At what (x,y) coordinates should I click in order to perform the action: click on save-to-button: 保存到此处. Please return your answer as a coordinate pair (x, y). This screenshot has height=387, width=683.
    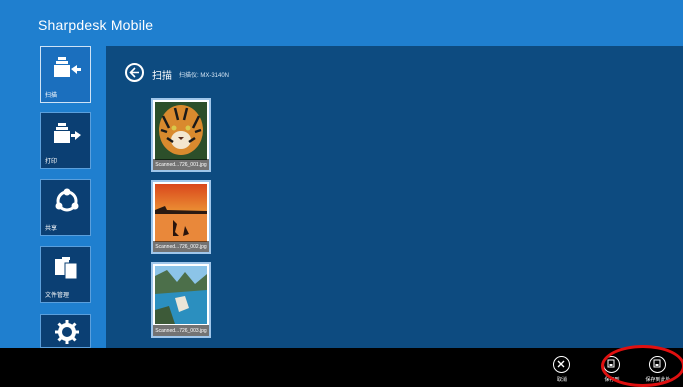
    Looking at the image, I should click on (658, 370).